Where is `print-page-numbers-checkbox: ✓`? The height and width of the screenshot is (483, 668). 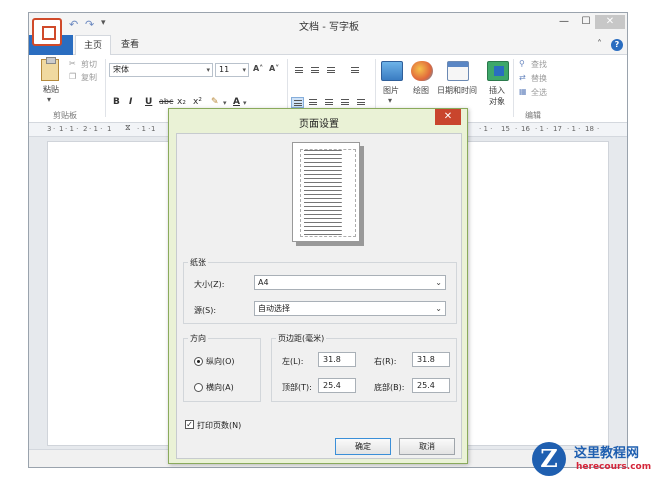
print-page-numbers-checkbox: ✓ is located at coordinates (189, 424).